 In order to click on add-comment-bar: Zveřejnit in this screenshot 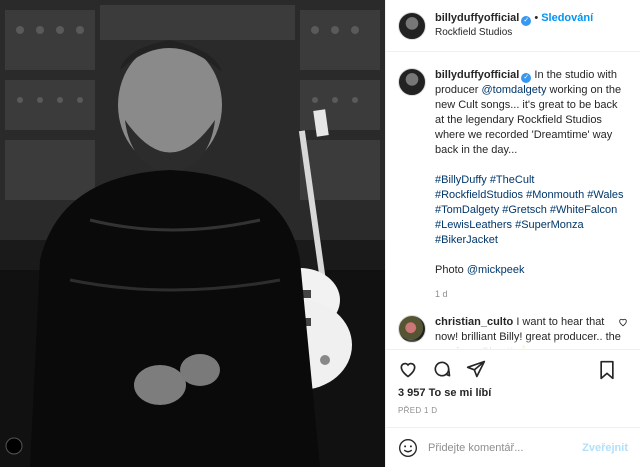, I will do `click(513, 447)`.